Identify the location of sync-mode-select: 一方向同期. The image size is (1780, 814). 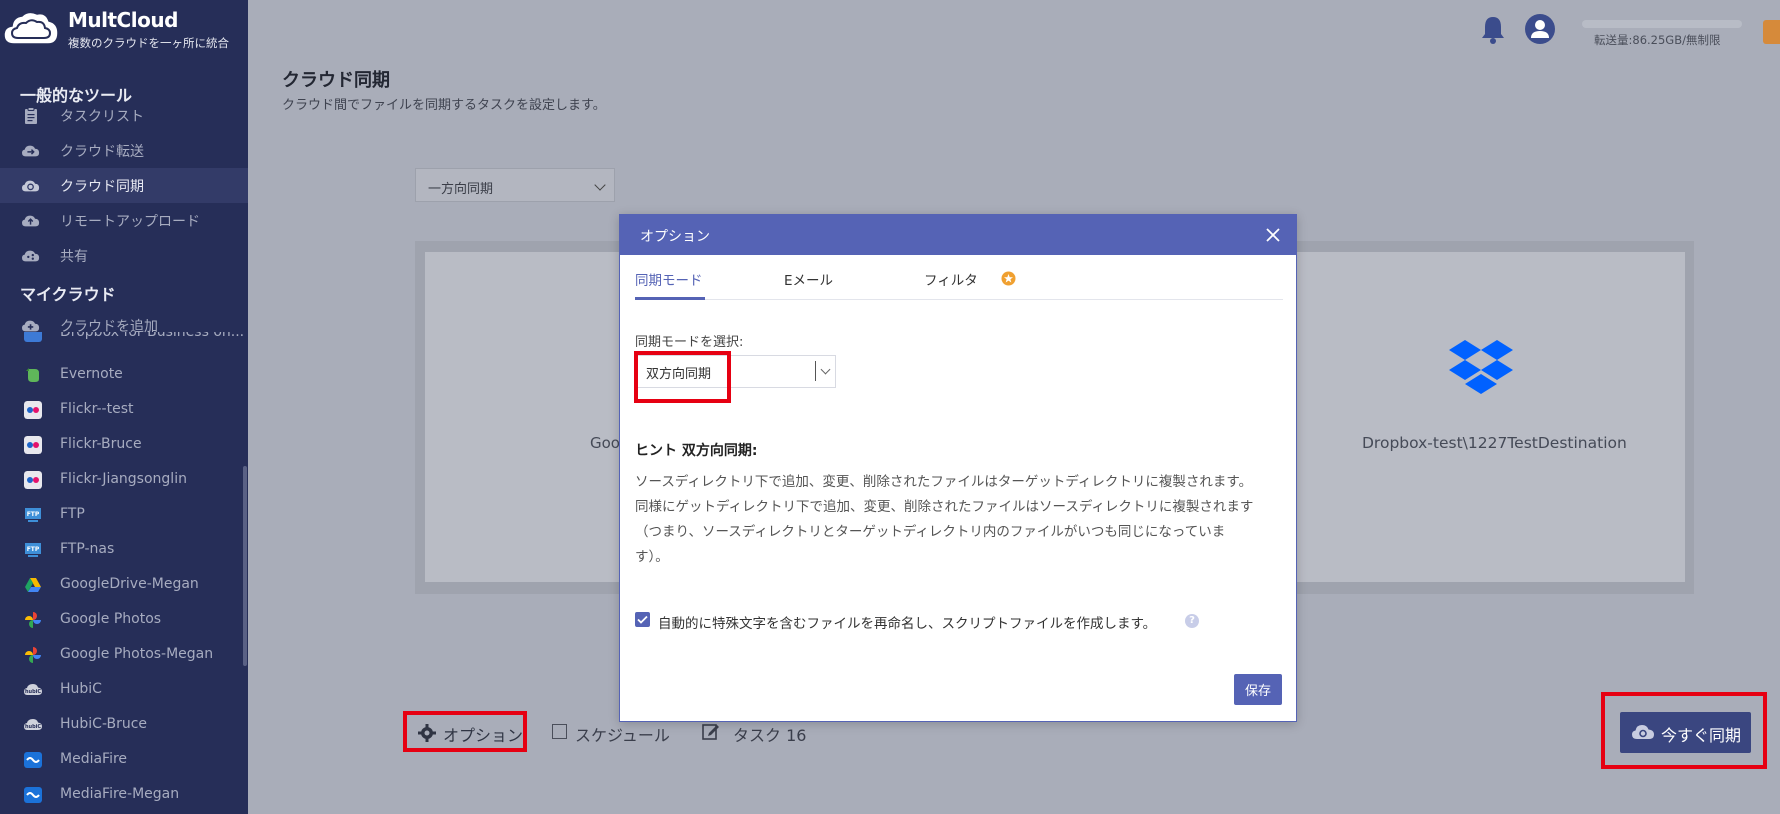
(515, 185).